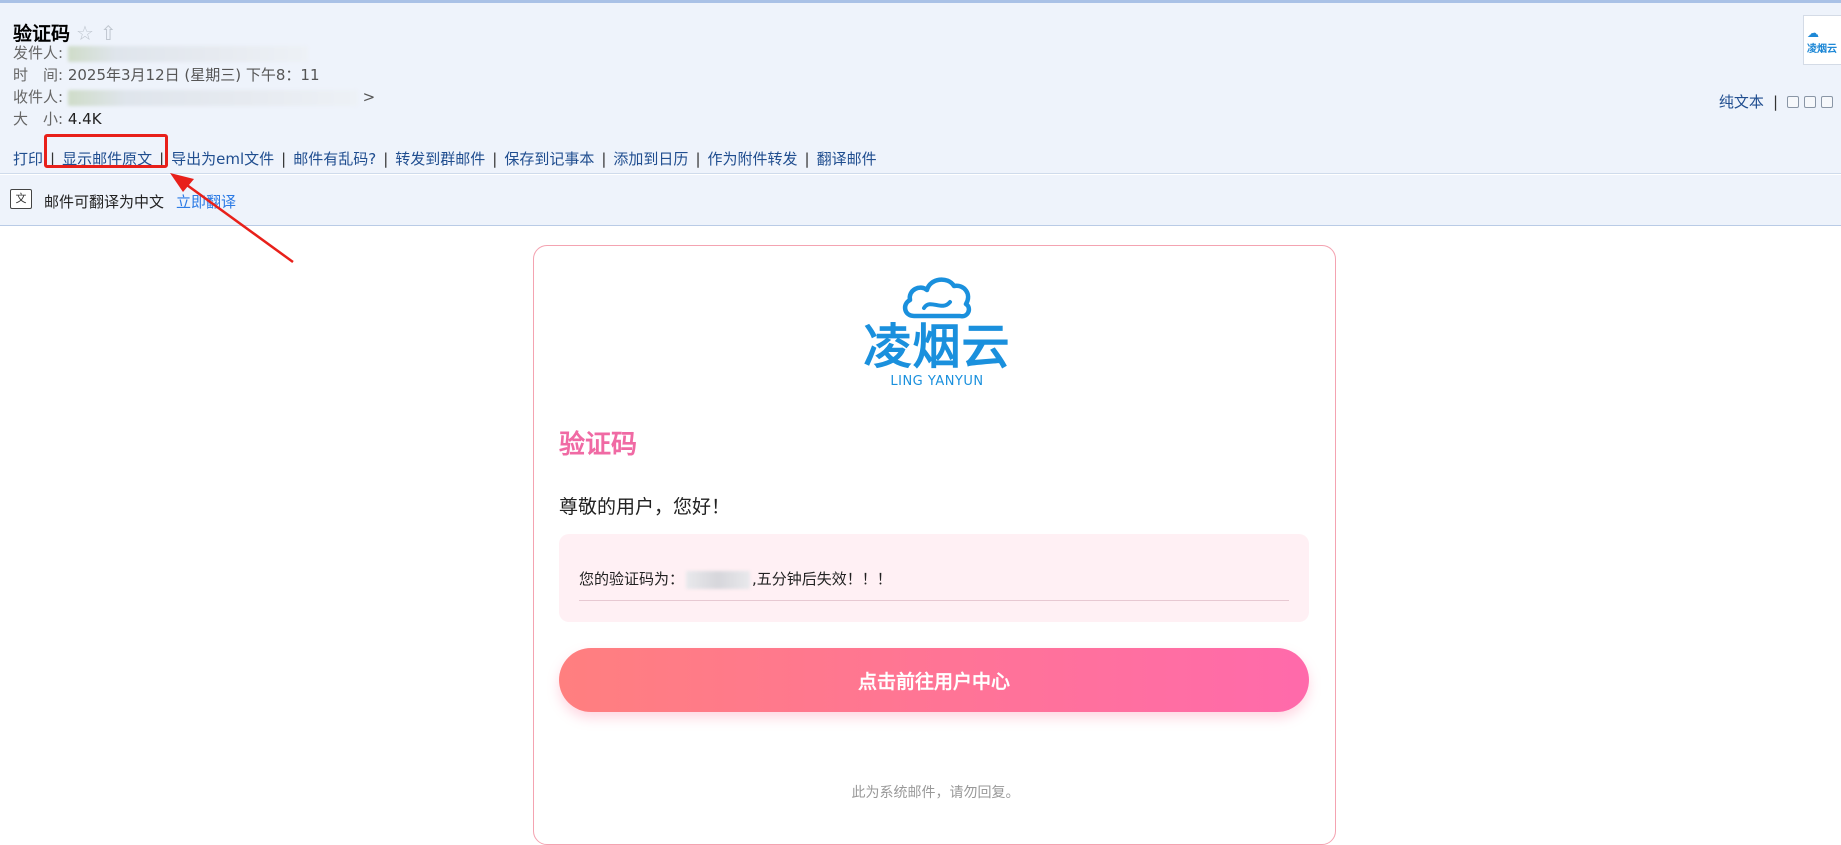 The image size is (1841, 845). Describe the element at coordinates (753, 159) in the screenshot. I see `forward-attachment-link: 作为附件转发` at that location.